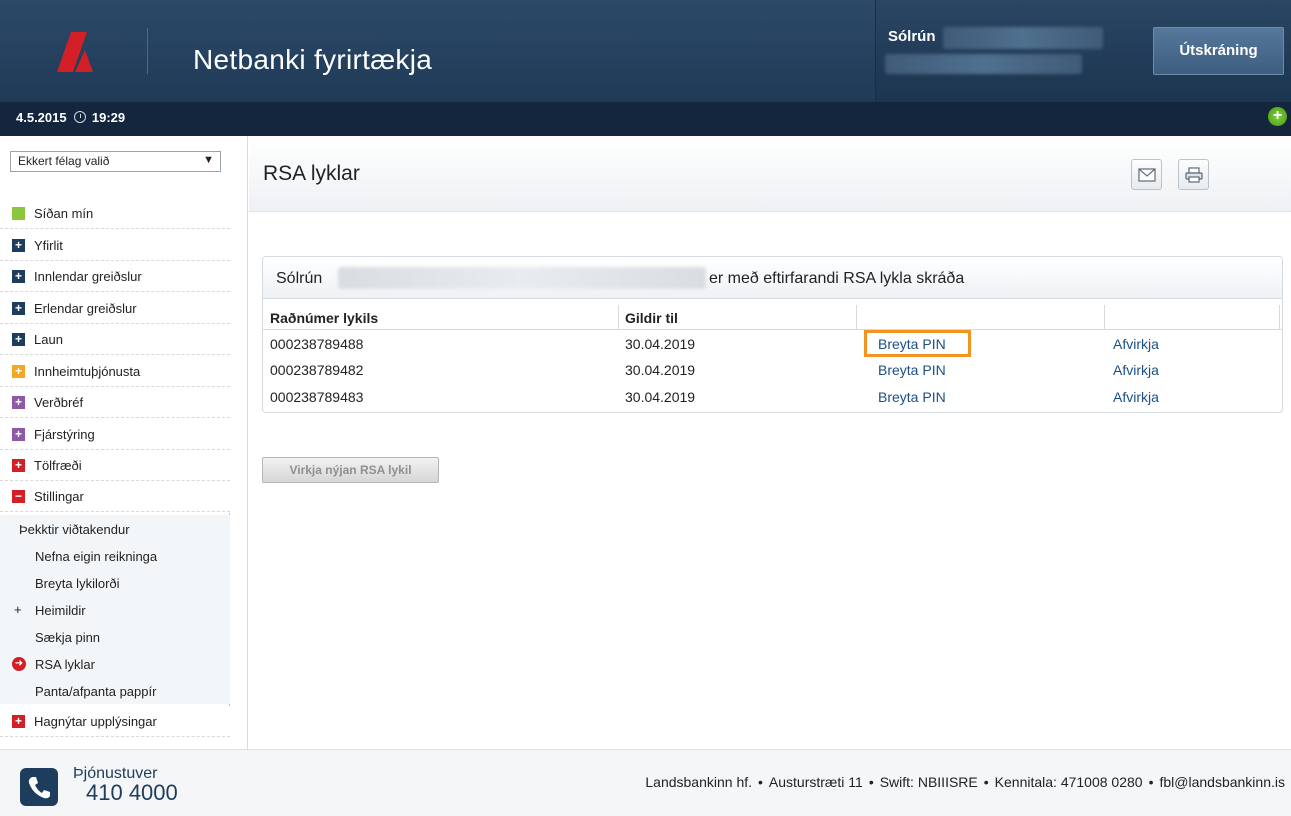  I want to click on mail-icon, so click(1147, 175).